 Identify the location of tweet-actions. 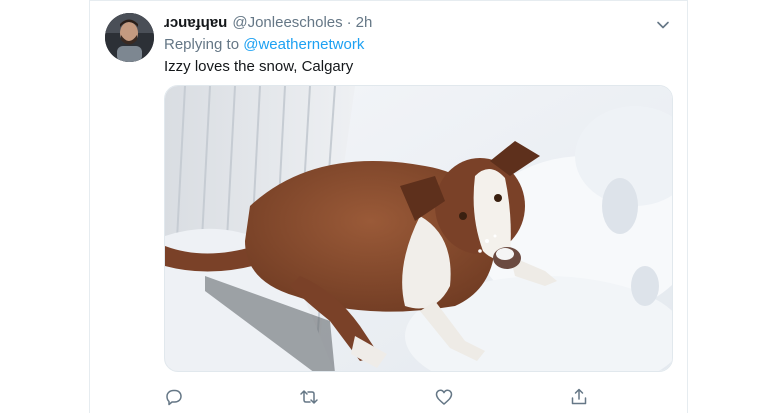
(379, 397).